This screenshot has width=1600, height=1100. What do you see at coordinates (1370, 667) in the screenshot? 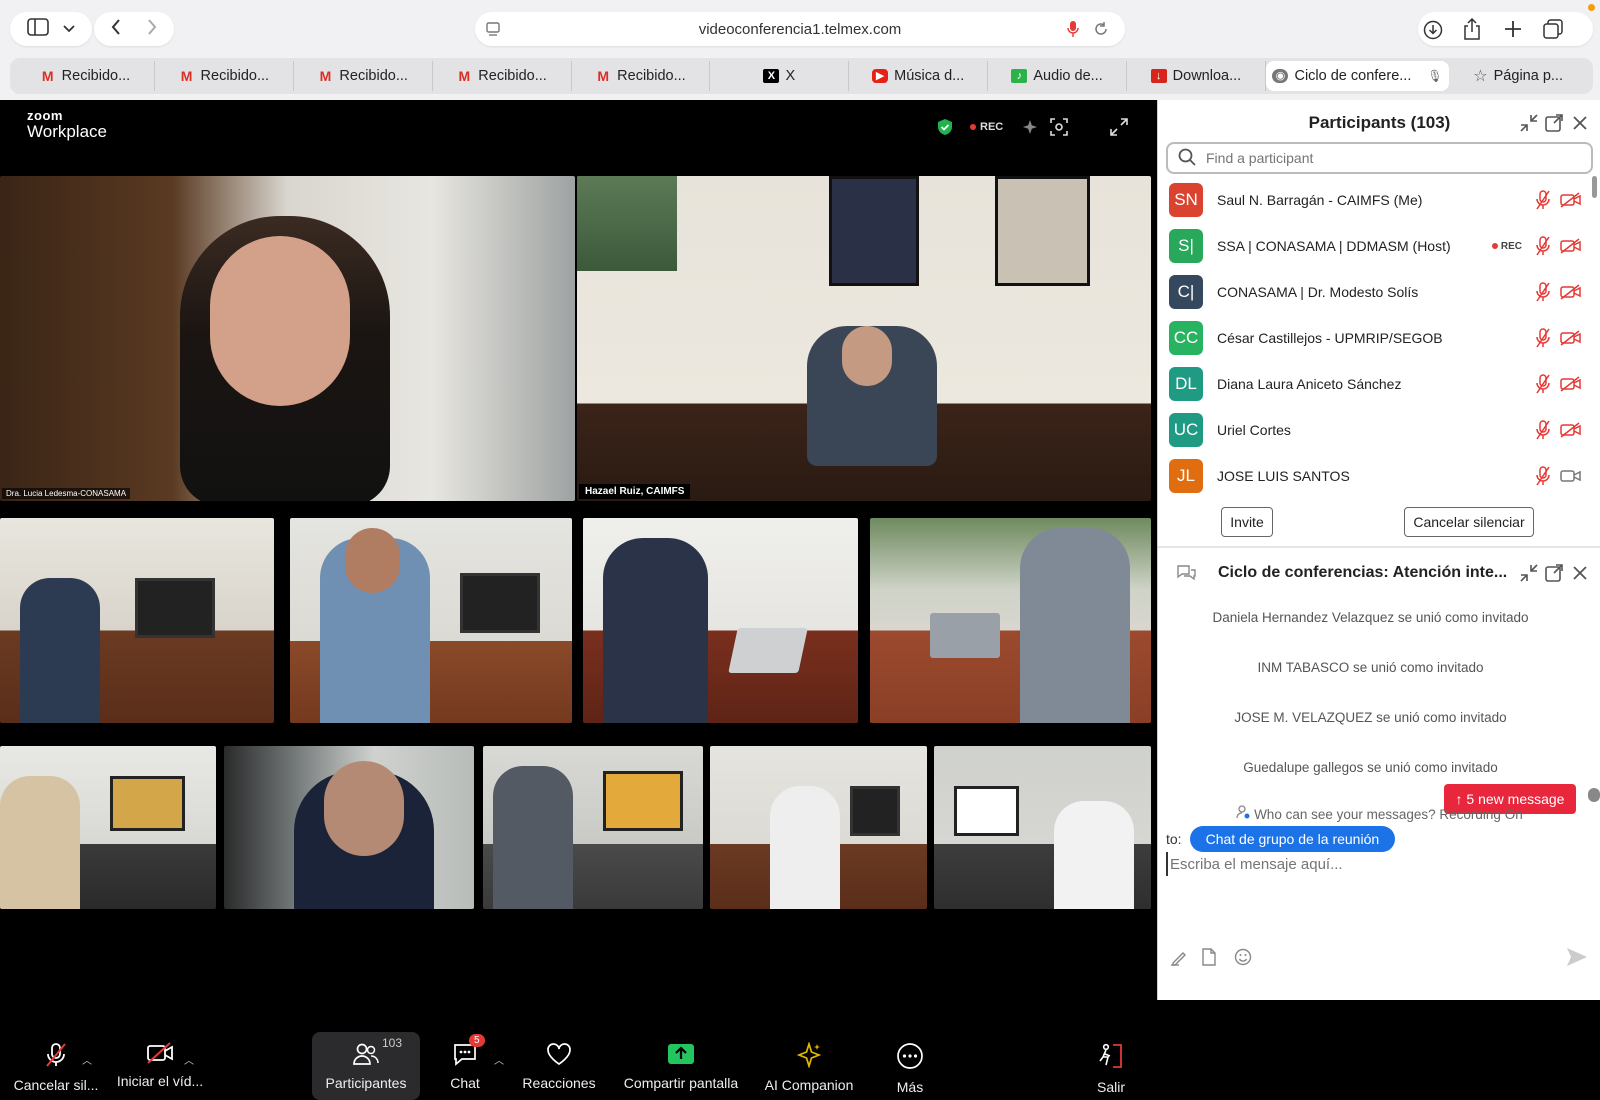
I see `system-message: INM TABASCO se unió como invitado` at bounding box center [1370, 667].